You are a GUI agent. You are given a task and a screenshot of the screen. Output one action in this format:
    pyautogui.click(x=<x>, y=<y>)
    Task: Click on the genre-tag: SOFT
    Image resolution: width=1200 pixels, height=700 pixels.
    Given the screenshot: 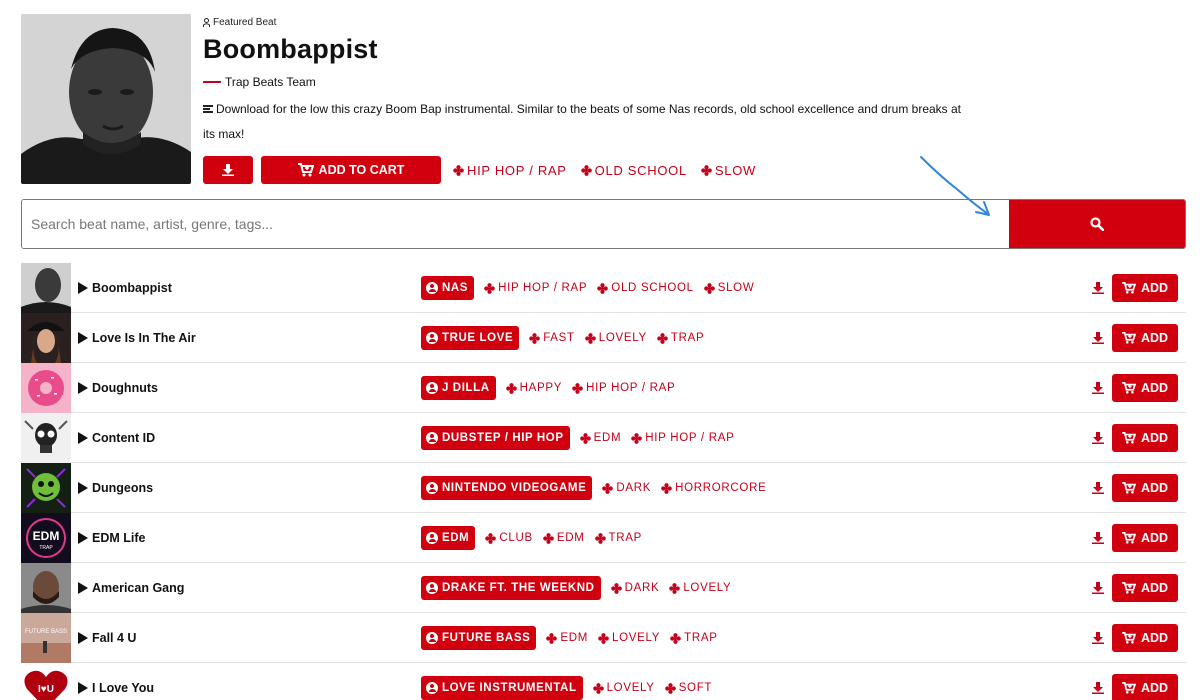 What is the action you would take?
    pyautogui.click(x=688, y=688)
    